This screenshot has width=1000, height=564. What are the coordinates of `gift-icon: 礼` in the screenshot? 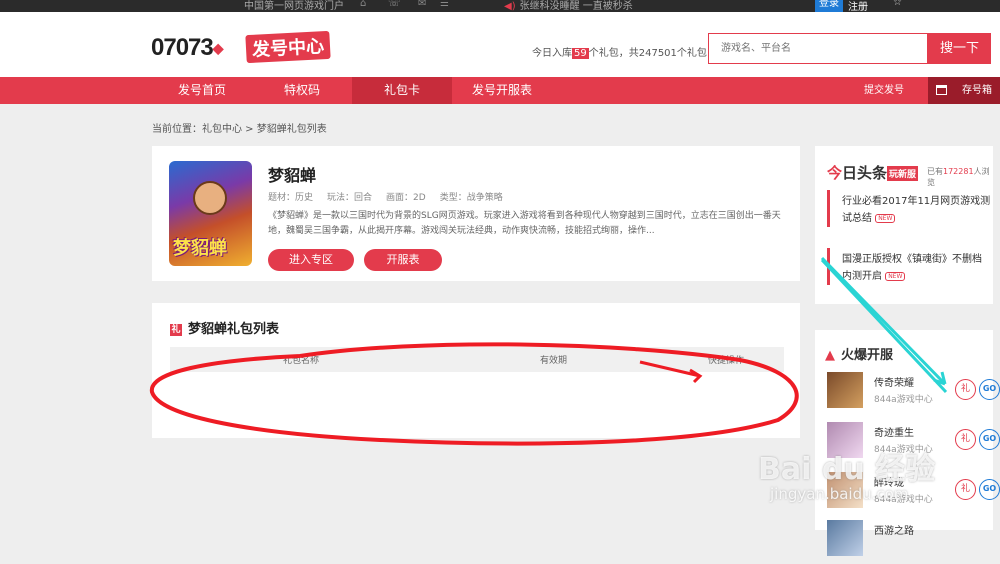 It's located at (176, 329).